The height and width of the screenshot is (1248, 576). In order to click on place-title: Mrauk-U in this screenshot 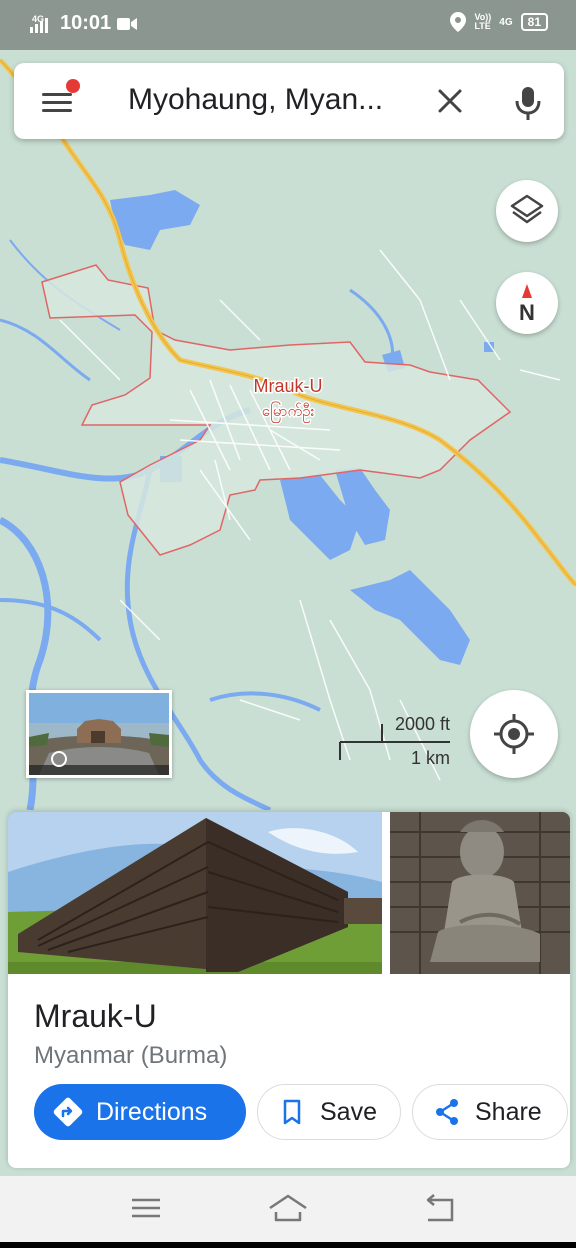, I will do `click(95, 1016)`.